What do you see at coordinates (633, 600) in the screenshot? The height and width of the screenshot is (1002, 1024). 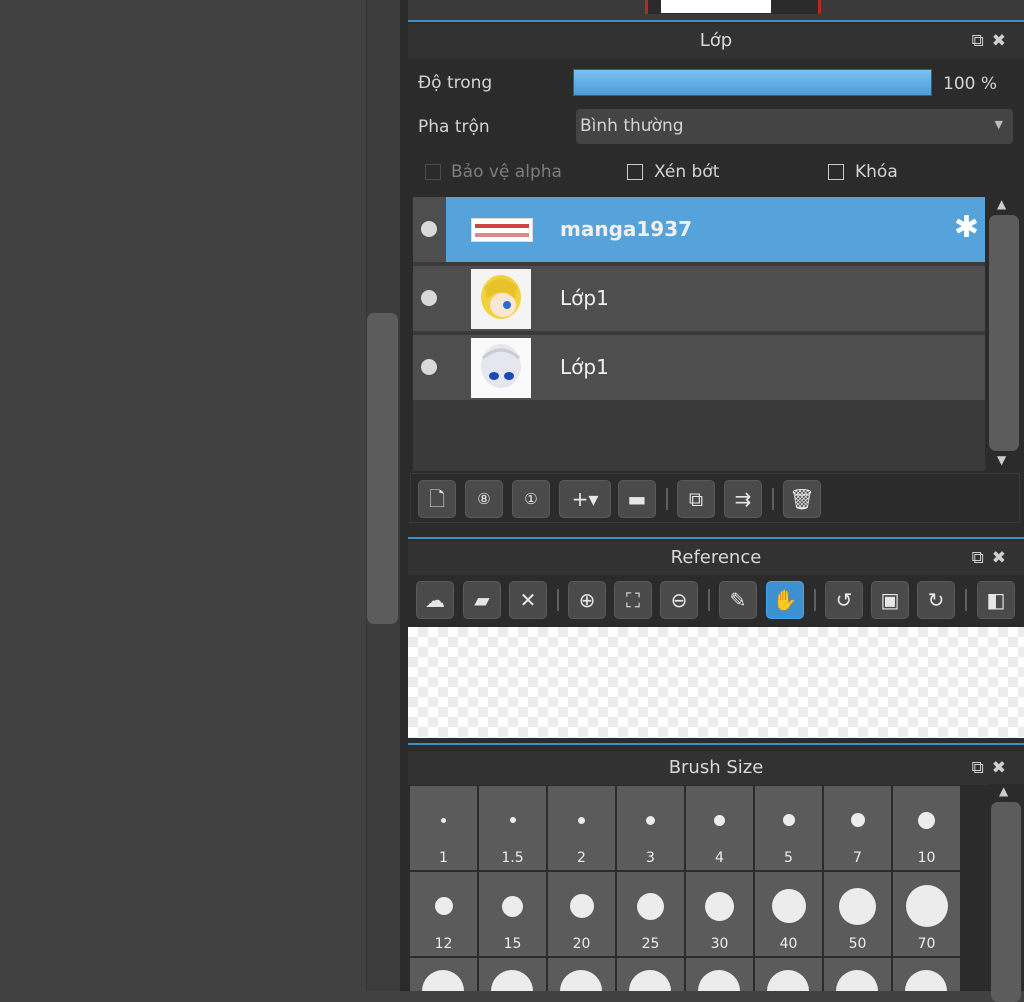 I see `fit-screen-icon: ⛶` at bounding box center [633, 600].